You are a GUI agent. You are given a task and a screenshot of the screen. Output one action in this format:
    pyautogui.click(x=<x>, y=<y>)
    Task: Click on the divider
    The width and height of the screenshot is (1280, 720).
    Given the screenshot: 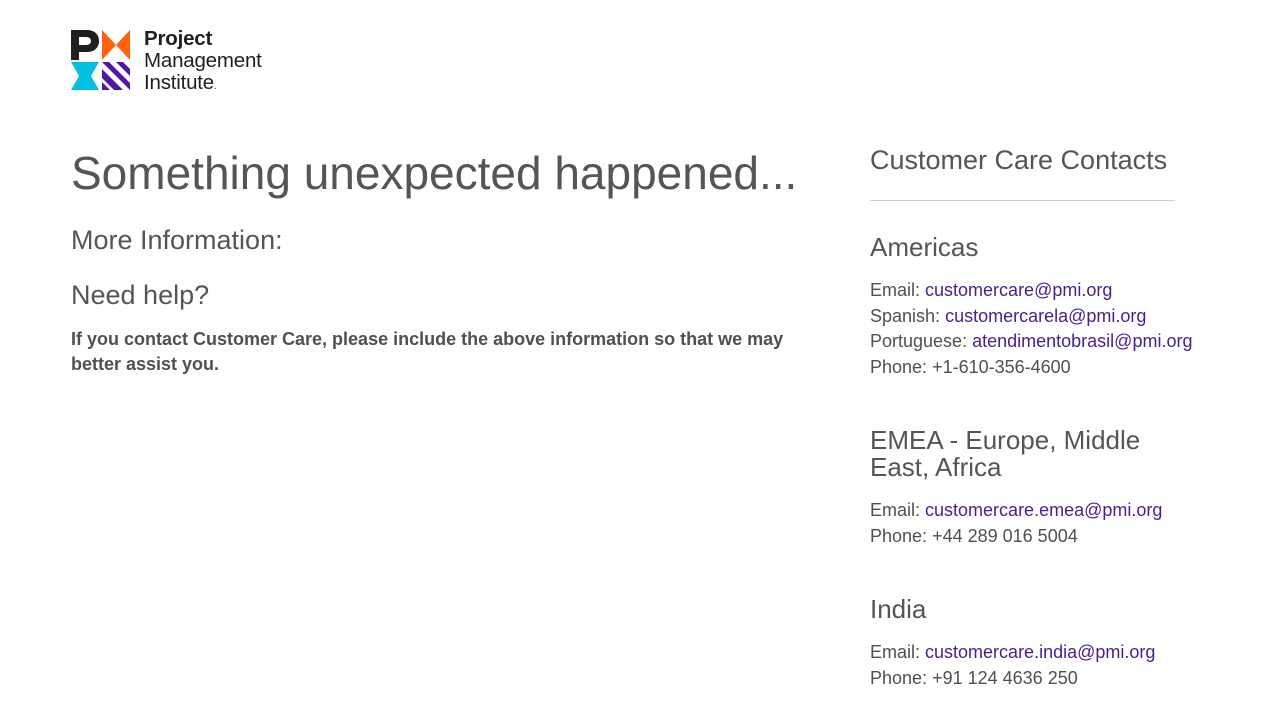 What is the action you would take?
    pyautogui.click(x=1022, y=200)
    